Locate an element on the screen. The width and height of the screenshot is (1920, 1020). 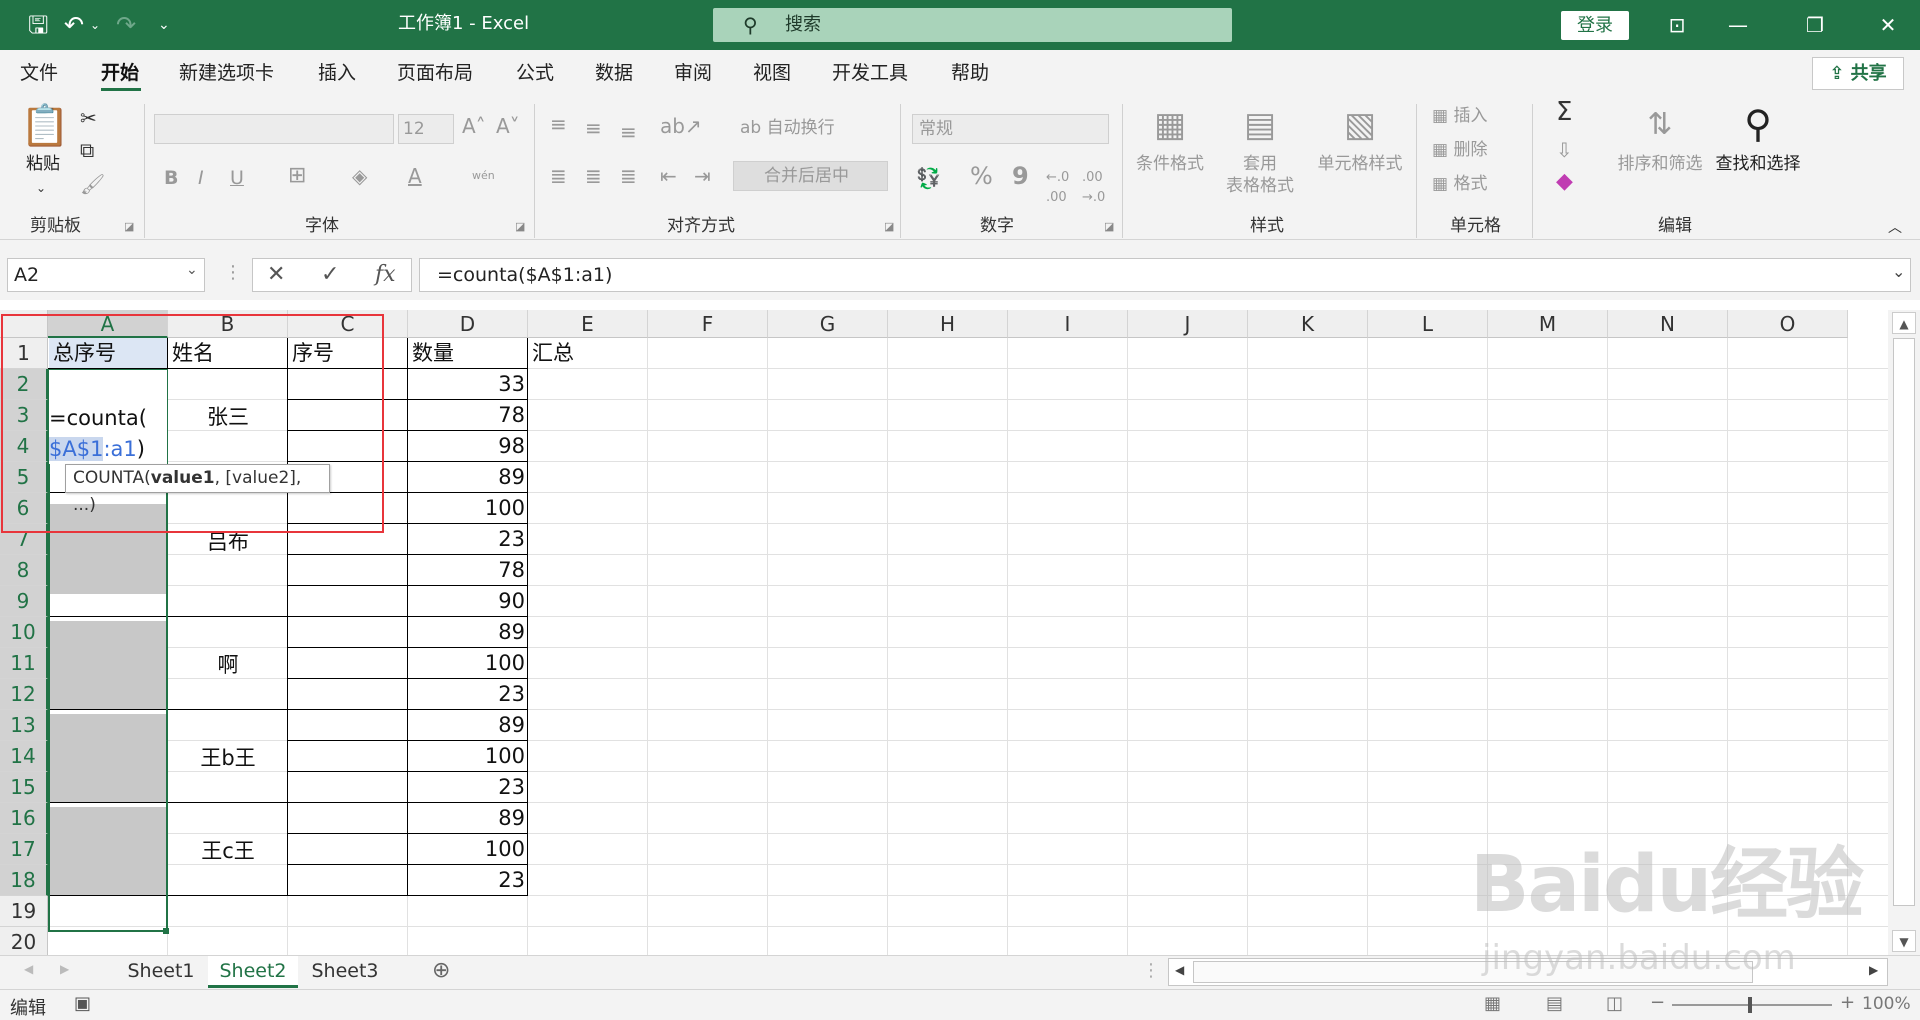
clear-icon: ◆ is located at coordinates (1564, 182).